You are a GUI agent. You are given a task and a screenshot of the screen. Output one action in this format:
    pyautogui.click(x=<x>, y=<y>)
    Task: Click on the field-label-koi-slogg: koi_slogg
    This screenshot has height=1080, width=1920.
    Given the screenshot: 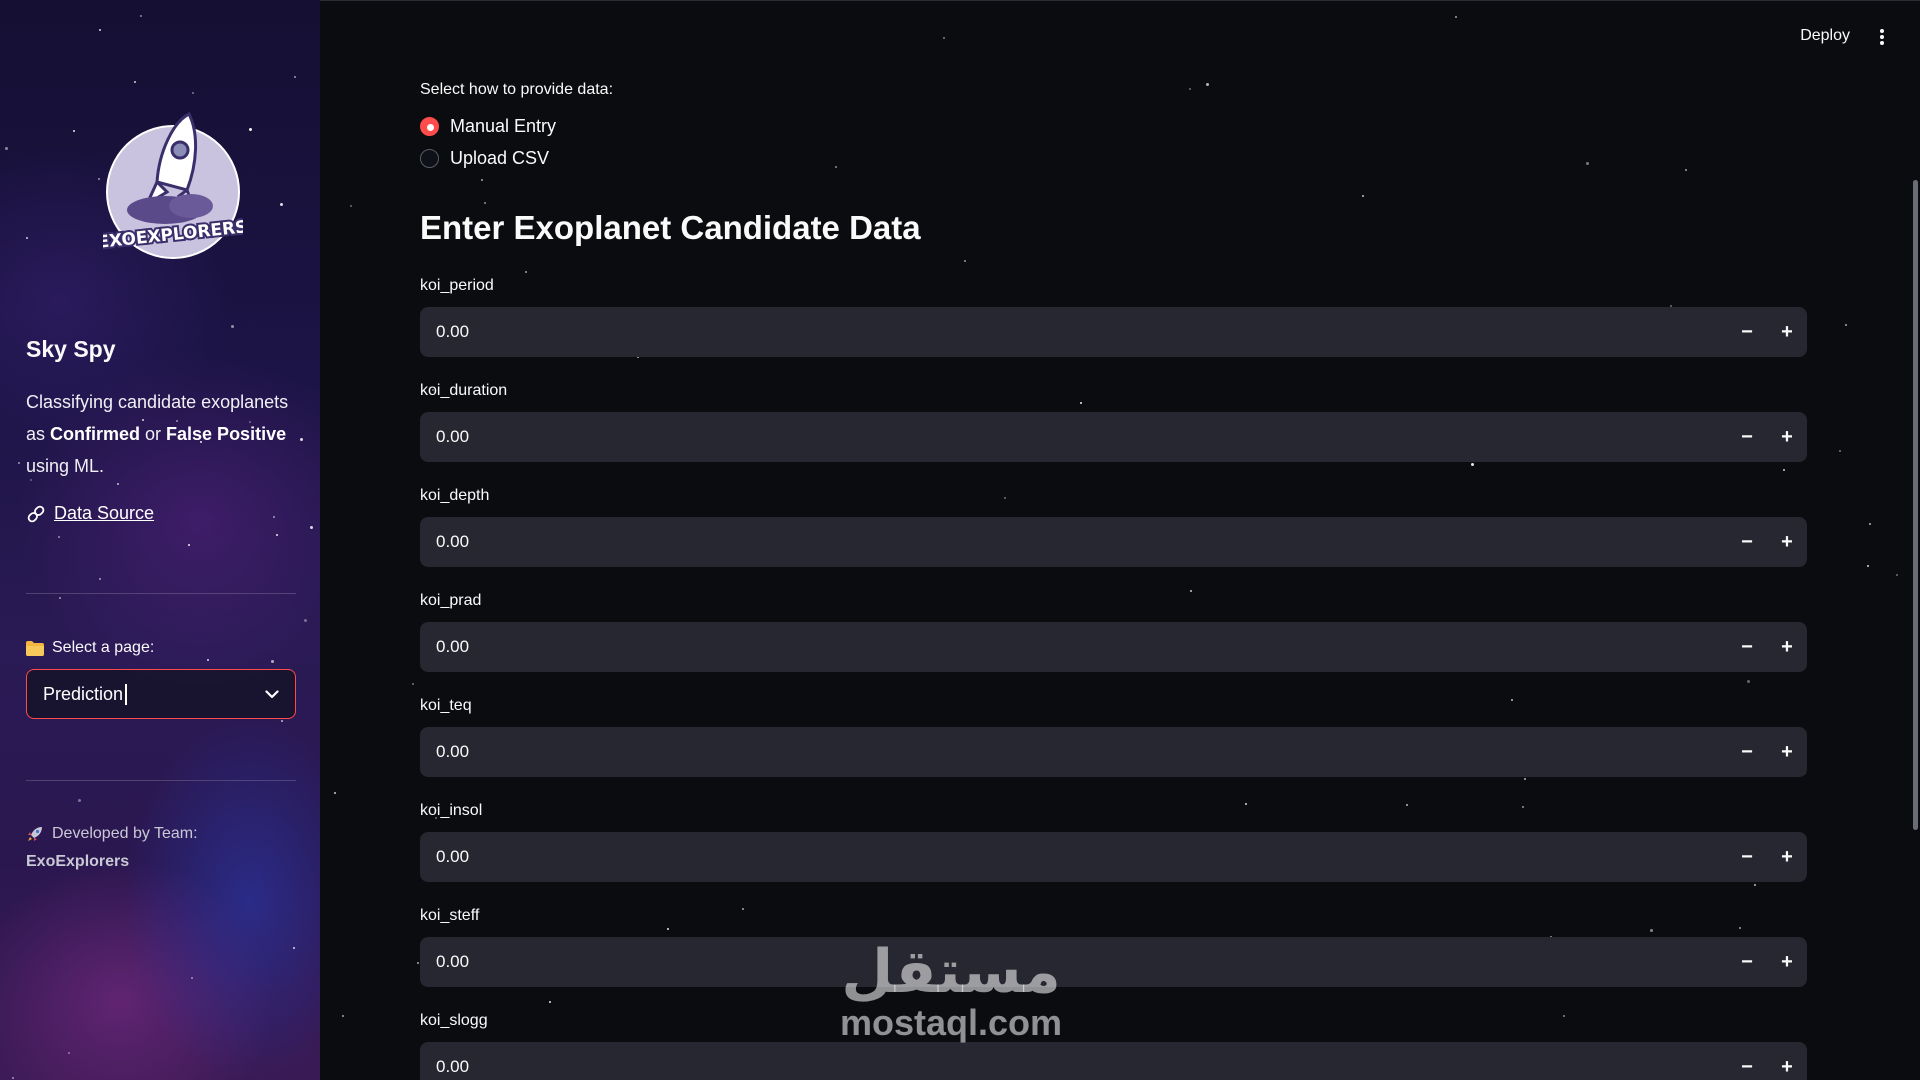 What is the action you would take?
    pyautogui.click(x=454, y=1020)
    